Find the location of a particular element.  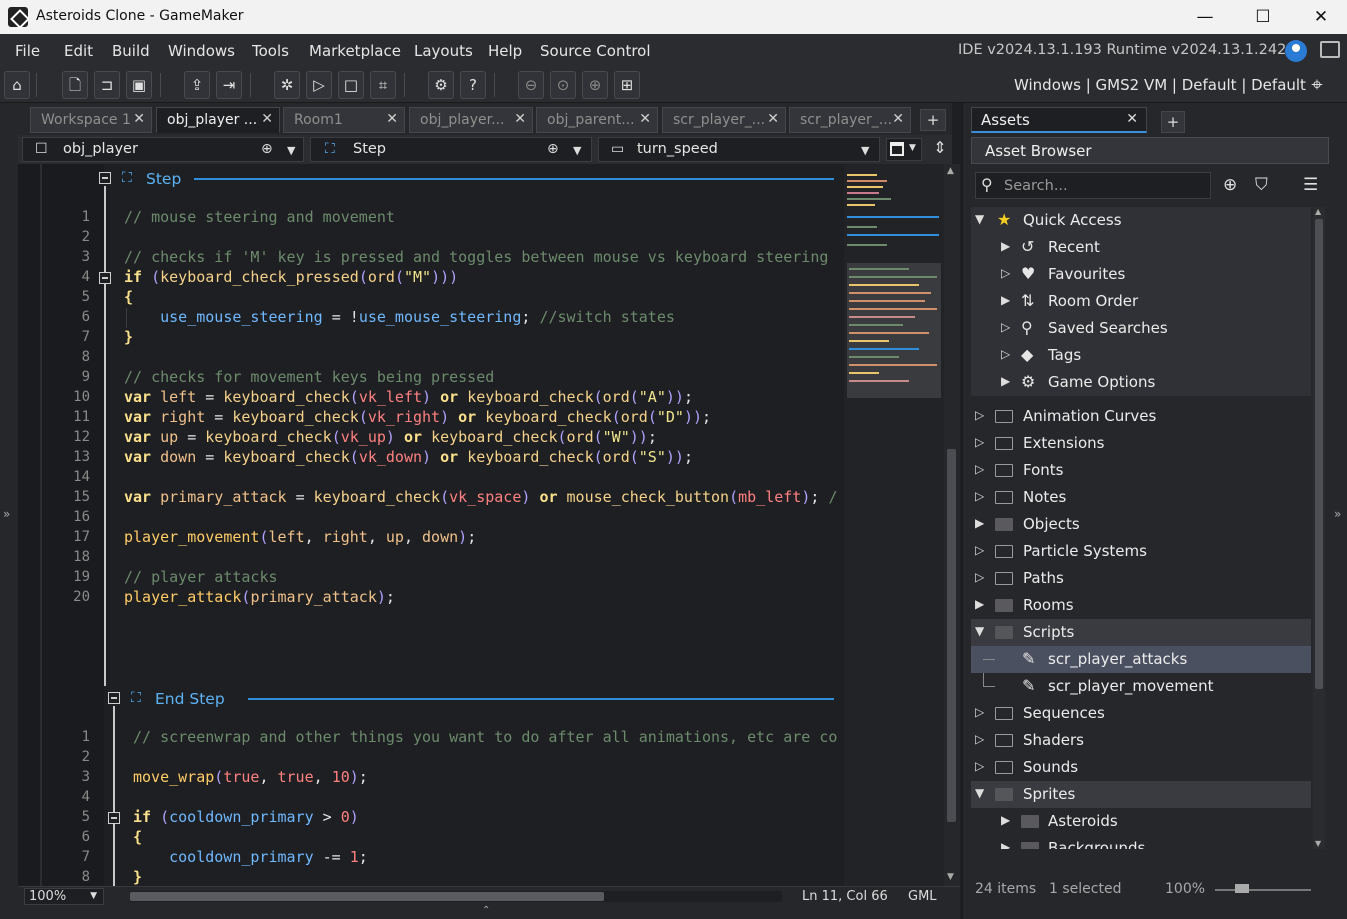

tree-item-objects: ▶ Objects is located at coordinates (1141, 524).